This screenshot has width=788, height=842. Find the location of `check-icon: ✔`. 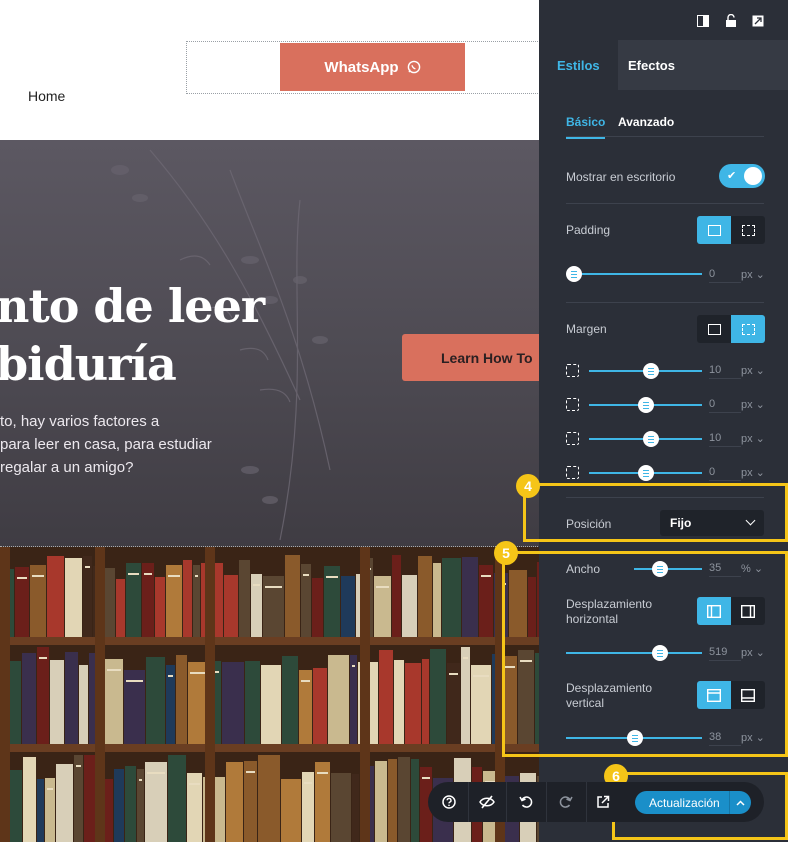

check-icon: ✔ is located at coordinates (732, 176).